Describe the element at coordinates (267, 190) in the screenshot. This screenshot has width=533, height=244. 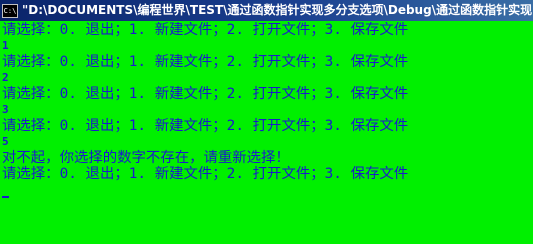
I see `console-cursor-line` at that location.